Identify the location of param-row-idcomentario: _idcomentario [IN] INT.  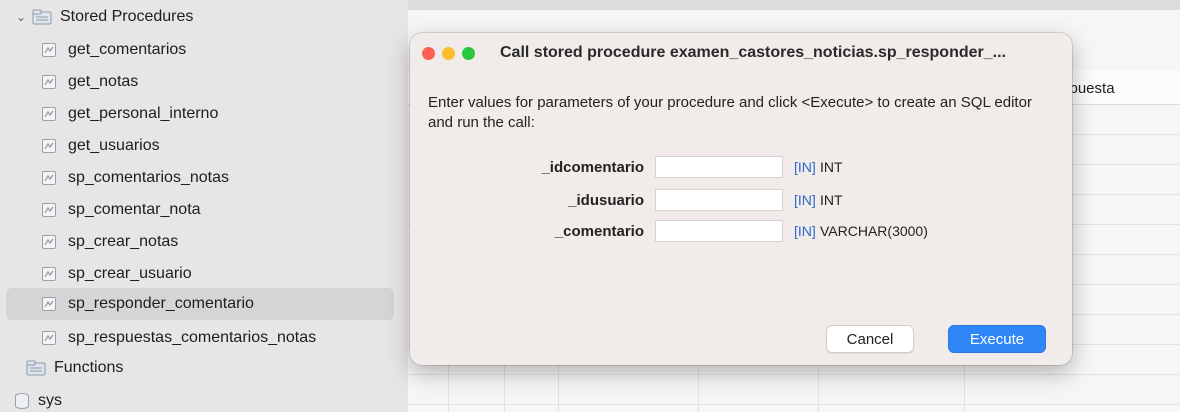
(741, 168).